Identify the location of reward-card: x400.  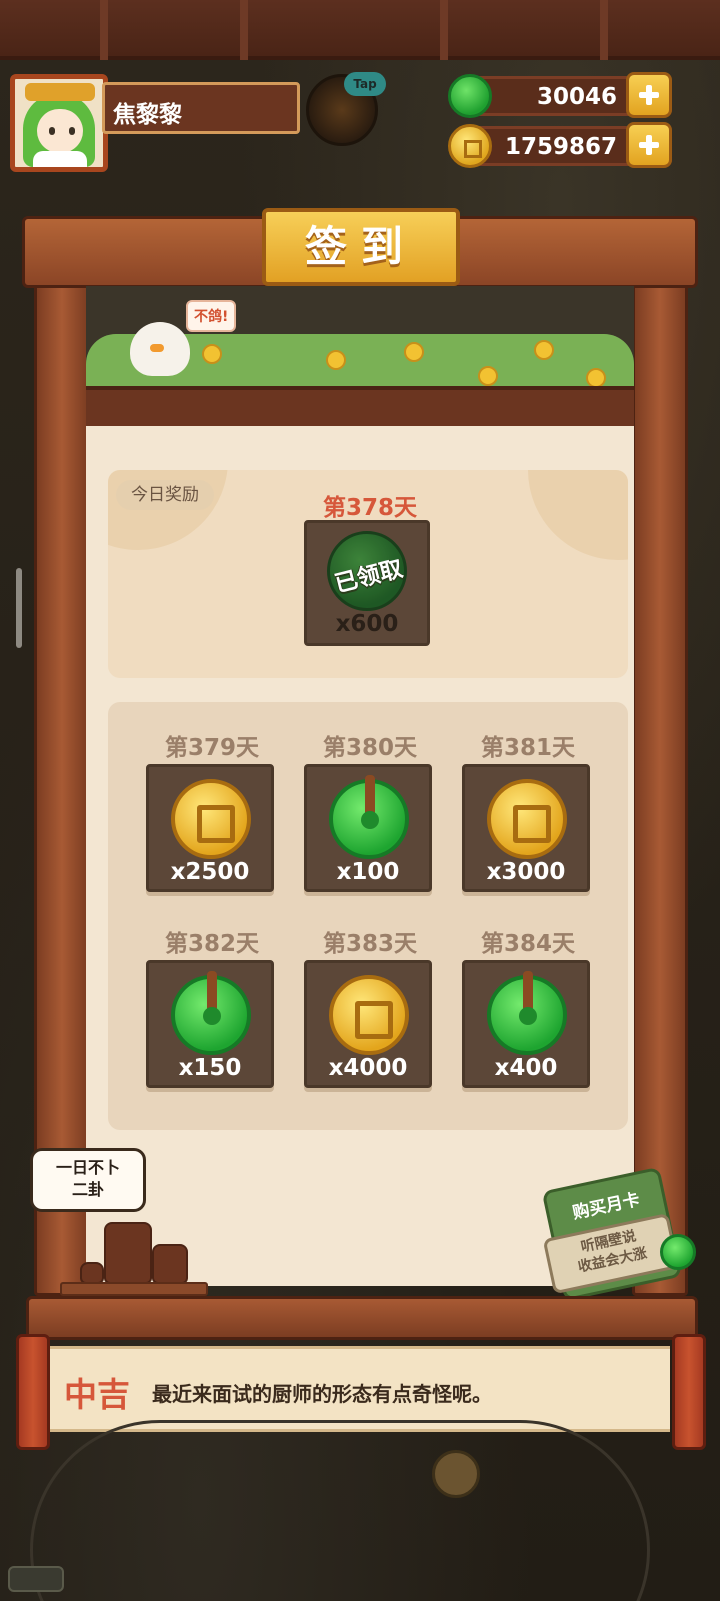
(526, 1024).